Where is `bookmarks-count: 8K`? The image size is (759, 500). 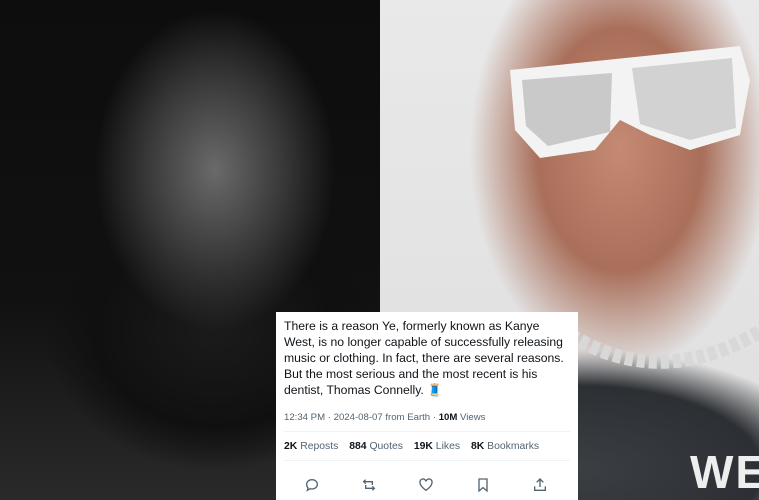
bookmarks-count: 8K is located at coordinates (477, 446).